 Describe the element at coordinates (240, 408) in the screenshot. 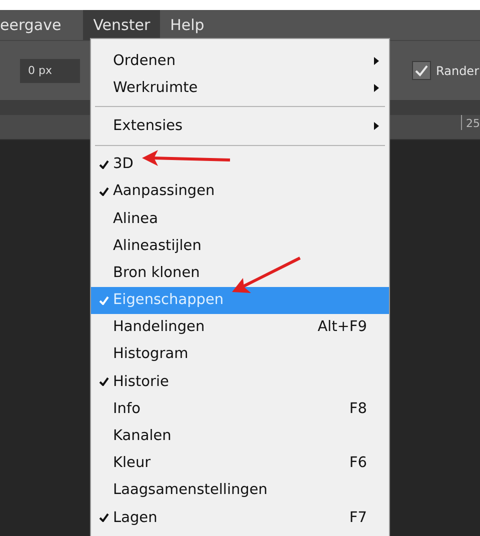

I see `menu-item: Info F8` at that location.